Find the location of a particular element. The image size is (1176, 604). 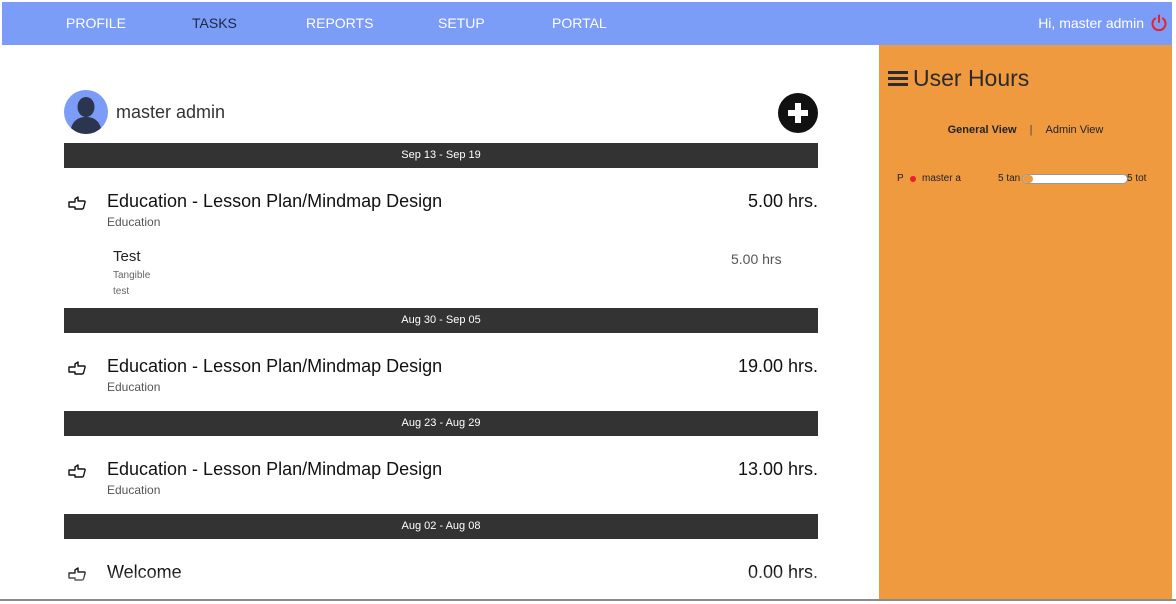

avatar is located at coordinates (86, 112).